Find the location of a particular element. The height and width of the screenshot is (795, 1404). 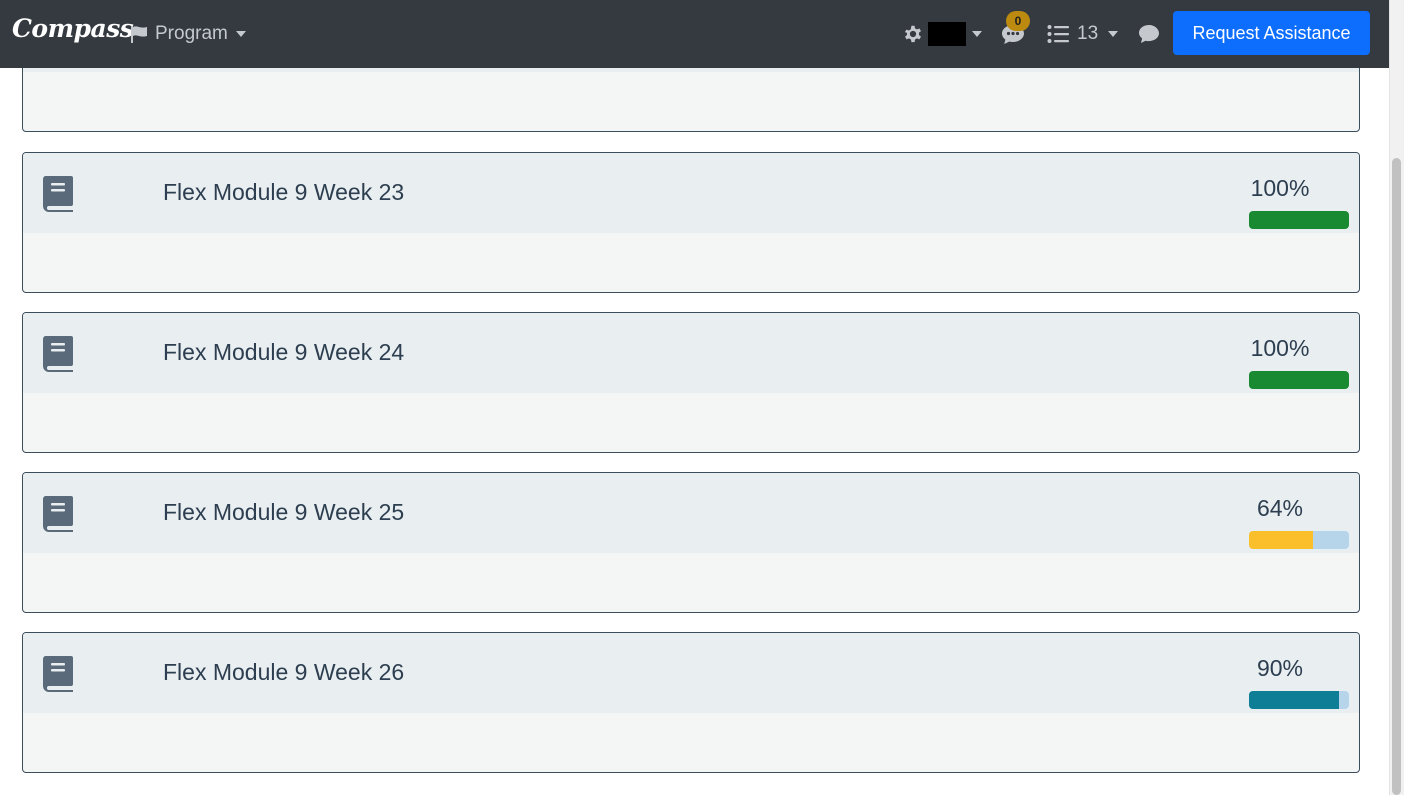

module-title: Flex Module 9 Week 24 is located at coordinates (283, 352).